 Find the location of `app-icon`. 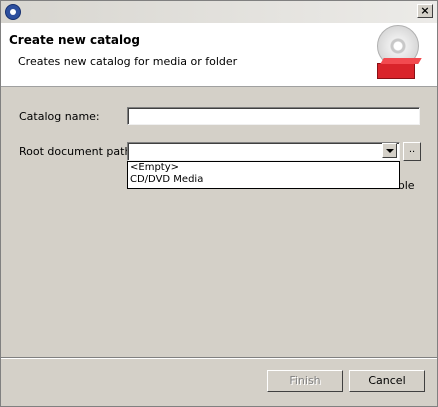

app-icon is located at coordinates (13, 12).